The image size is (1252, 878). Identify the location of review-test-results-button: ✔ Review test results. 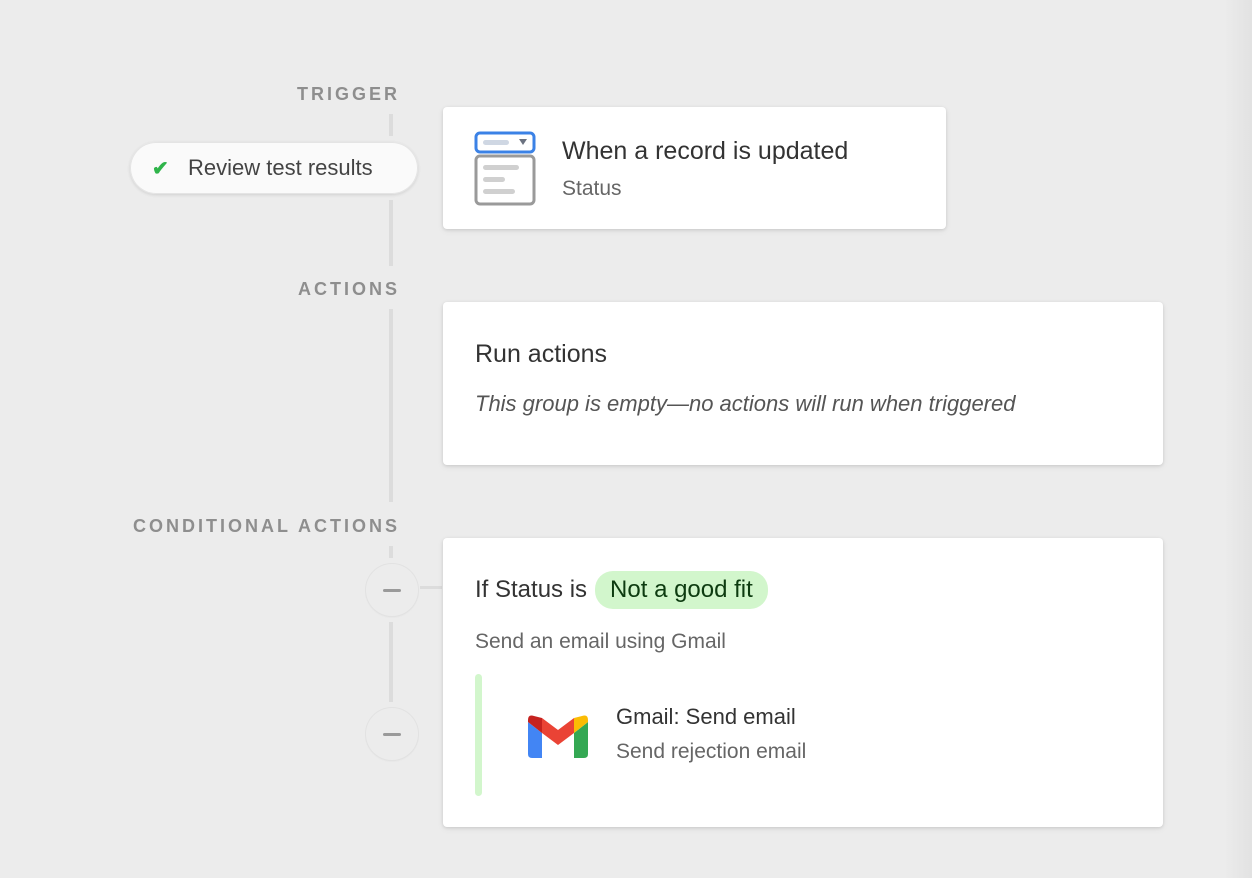
(274, 168).